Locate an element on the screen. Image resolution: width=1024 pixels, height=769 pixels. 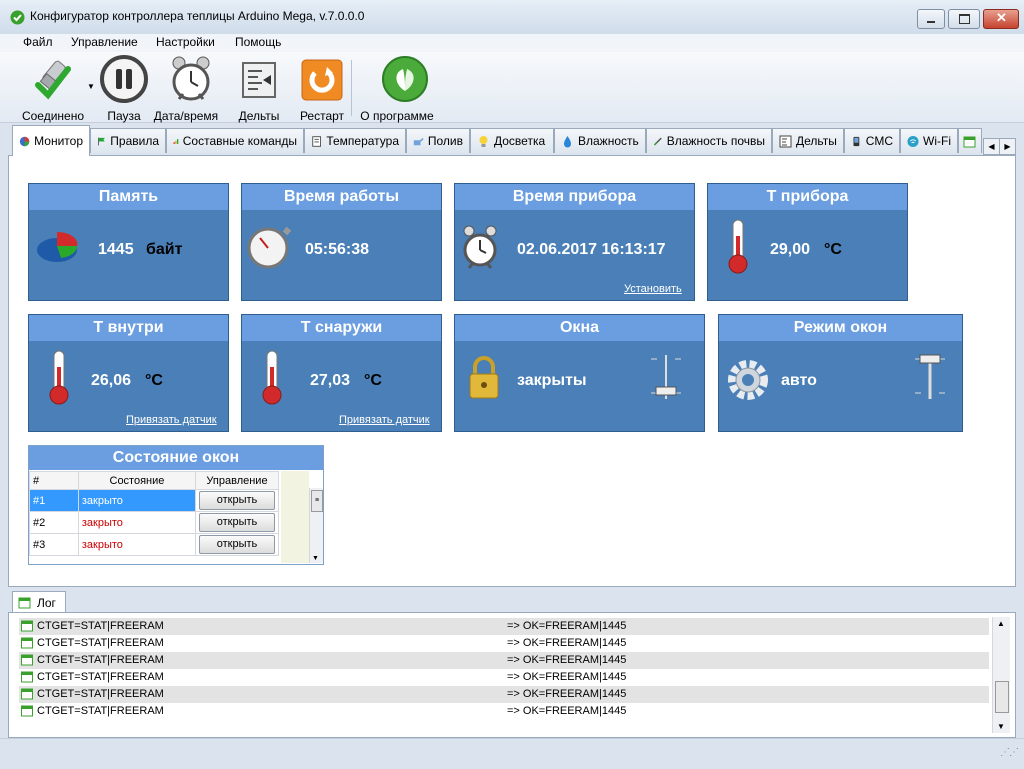
window-number: #1 is located at coordinates (54, 500).